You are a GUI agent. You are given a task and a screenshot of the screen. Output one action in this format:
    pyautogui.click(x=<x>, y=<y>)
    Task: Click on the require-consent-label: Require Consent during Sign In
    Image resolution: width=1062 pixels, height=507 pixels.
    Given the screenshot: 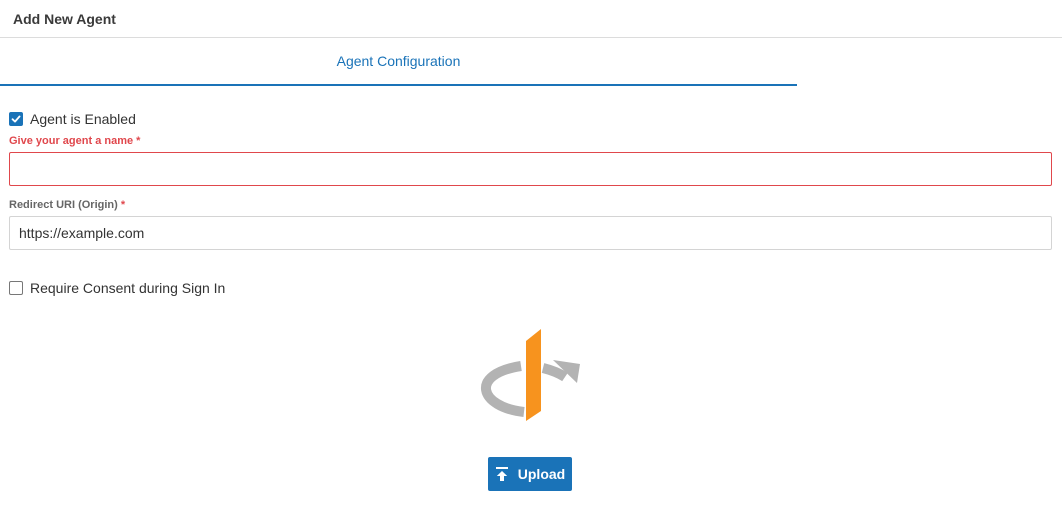 What is the action you would take?
    pyautogui.click(x=128, y=288)
    